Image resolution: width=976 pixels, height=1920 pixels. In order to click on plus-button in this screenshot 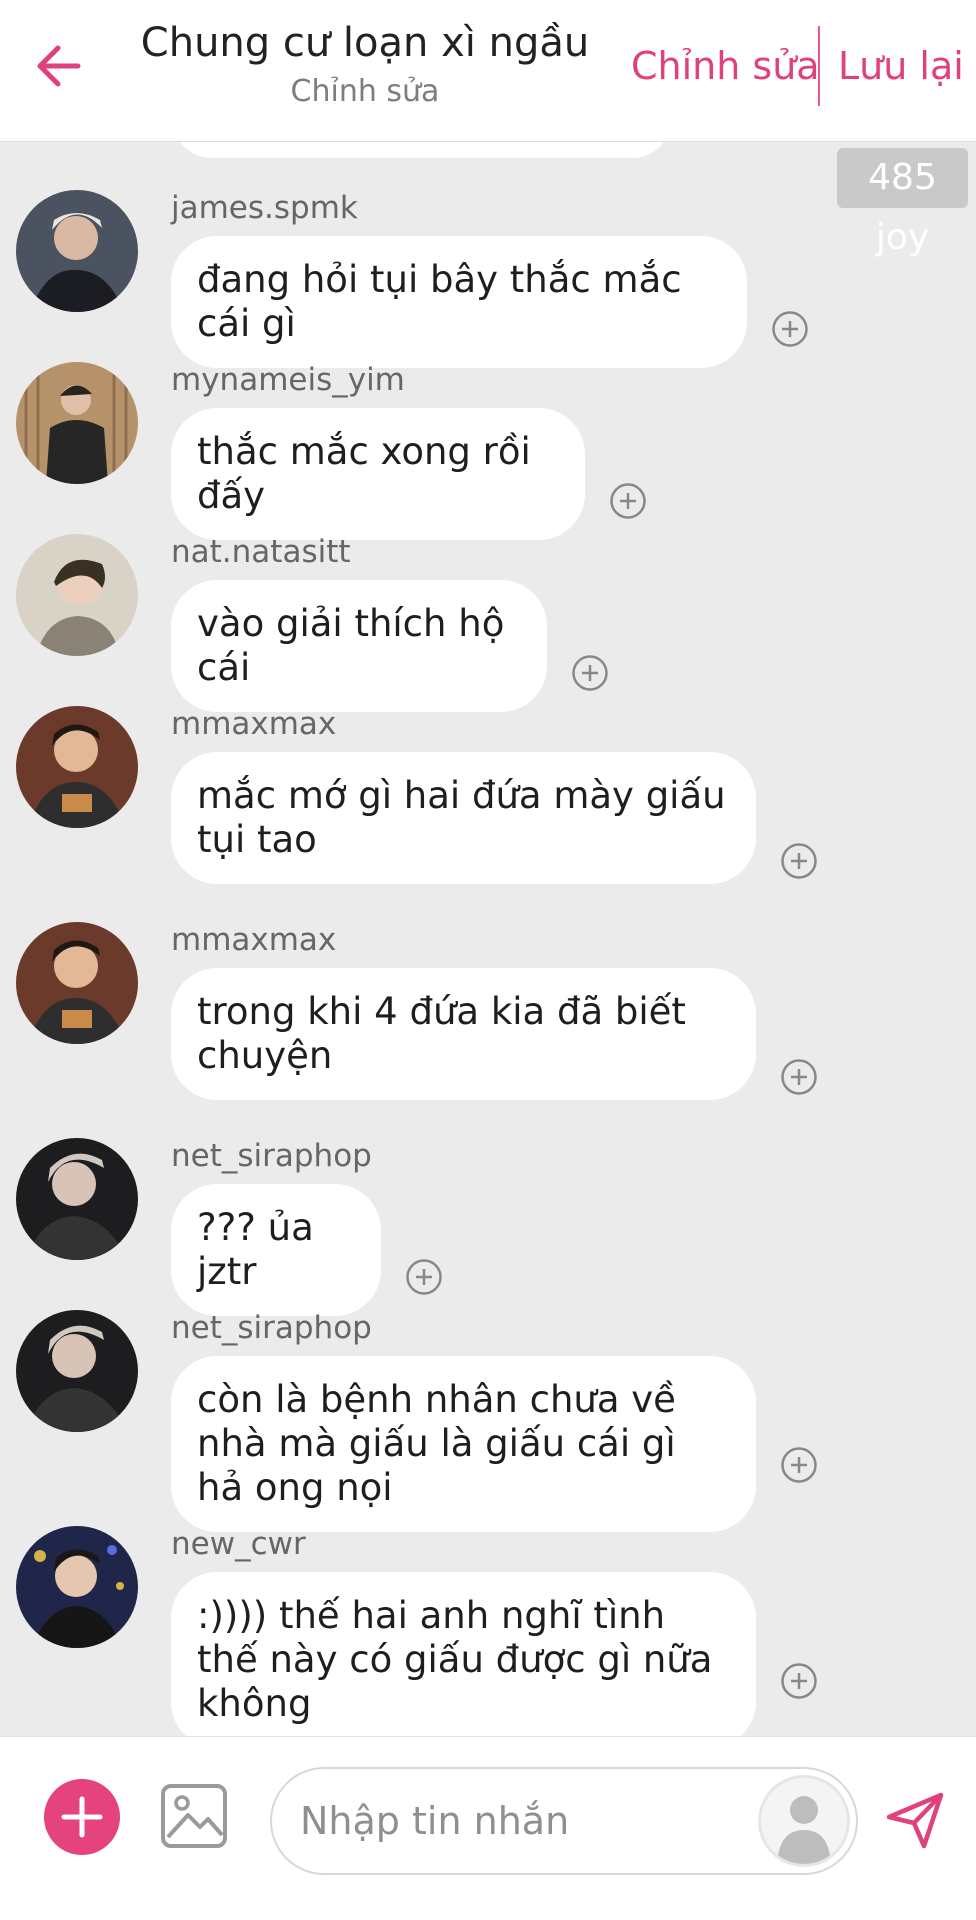, I will do `click(82, 1817)`.